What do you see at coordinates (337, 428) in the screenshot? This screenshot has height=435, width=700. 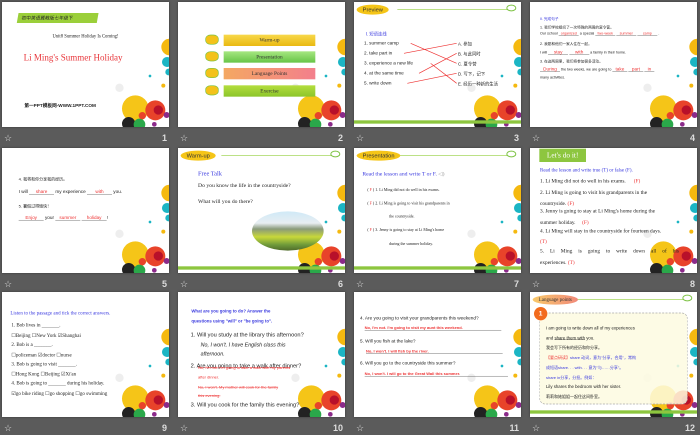 I see `slide-number: 10` at bounding box center [337, 428].